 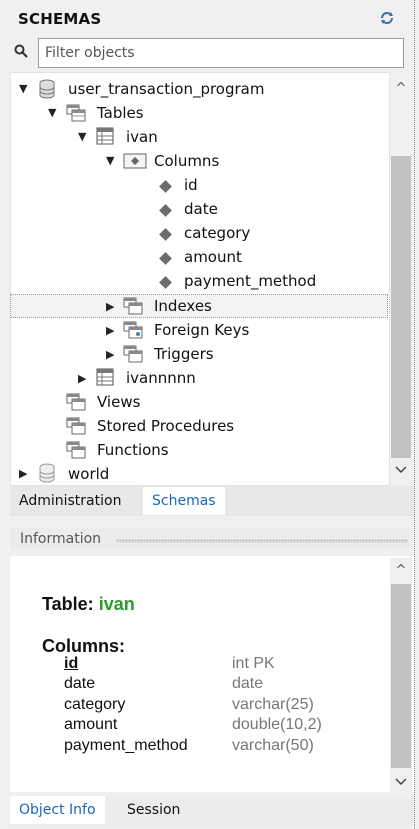 I want to click on filter-objects-field, so click(x=221, y=53).